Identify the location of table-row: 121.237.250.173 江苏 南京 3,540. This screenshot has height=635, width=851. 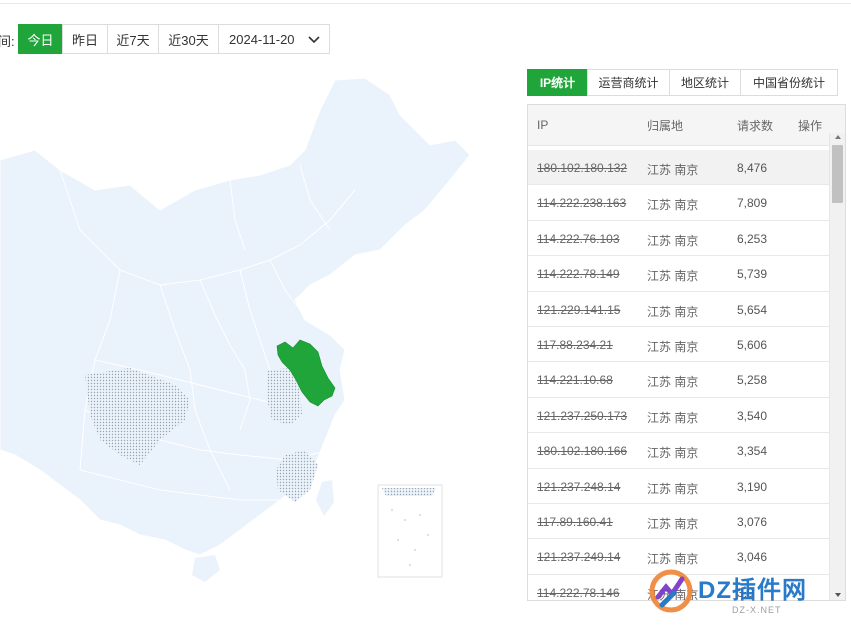
(679, 416).